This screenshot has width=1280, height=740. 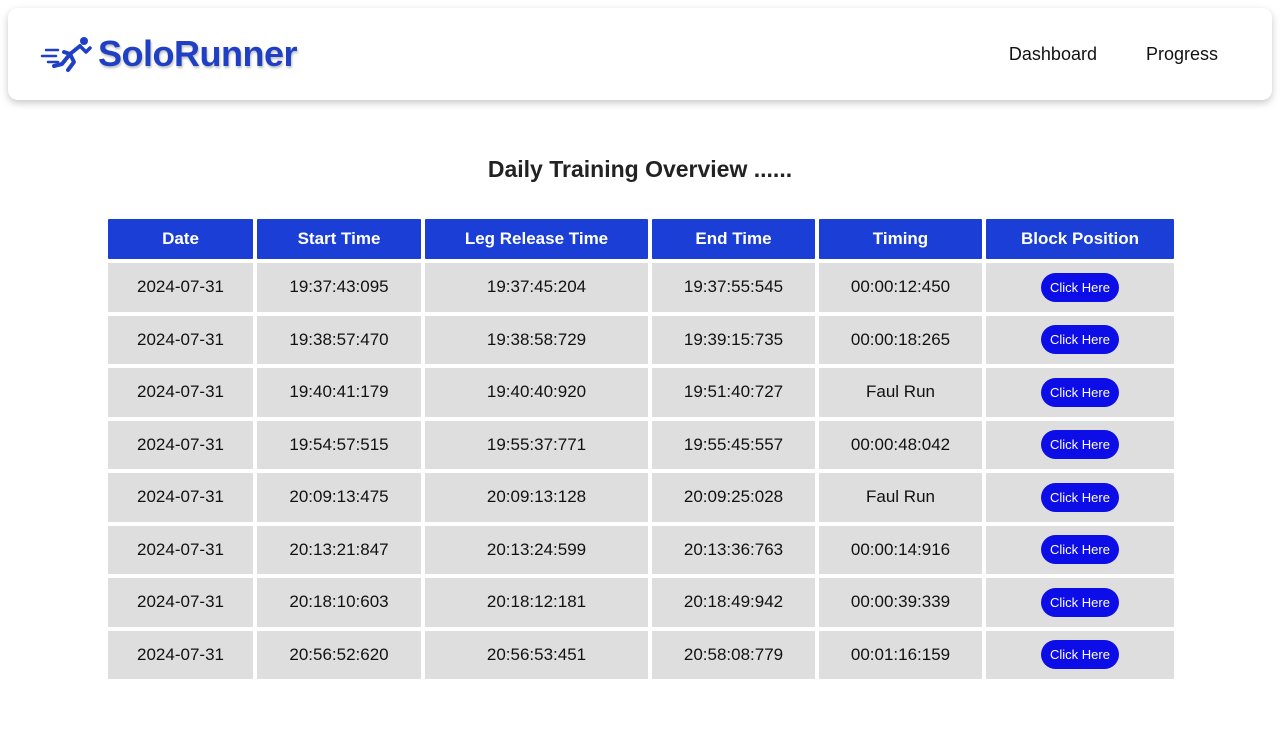 I want to click on cell-timing: 00:00:48:042, so click(x=900, y=444).